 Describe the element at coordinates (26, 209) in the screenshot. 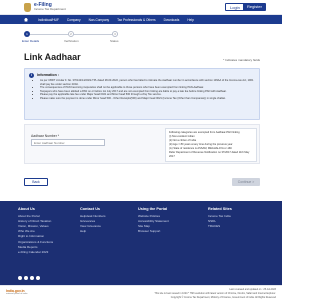

I see `footer-heading: About Us` at that location.